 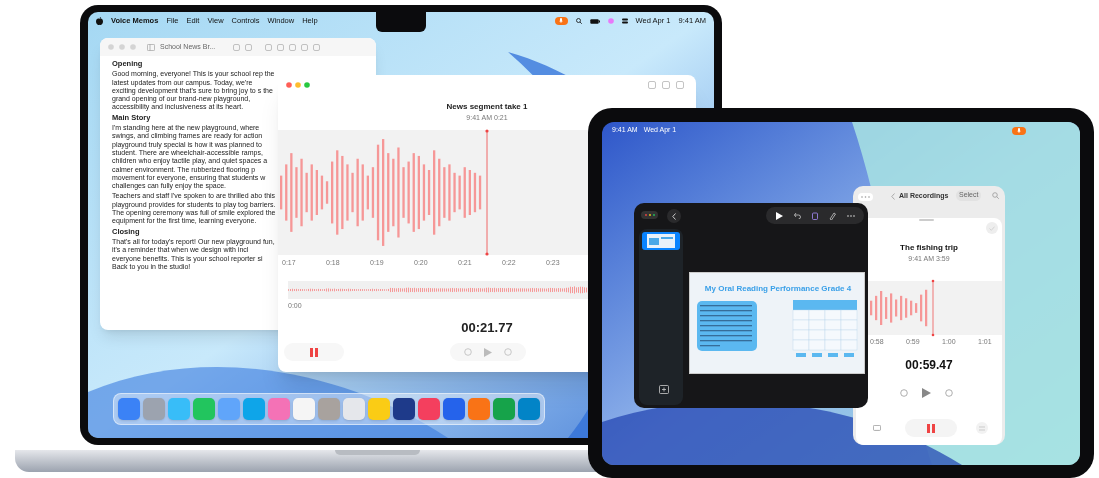 I want to click on checkmark-icon, so click(x=992, y=228).